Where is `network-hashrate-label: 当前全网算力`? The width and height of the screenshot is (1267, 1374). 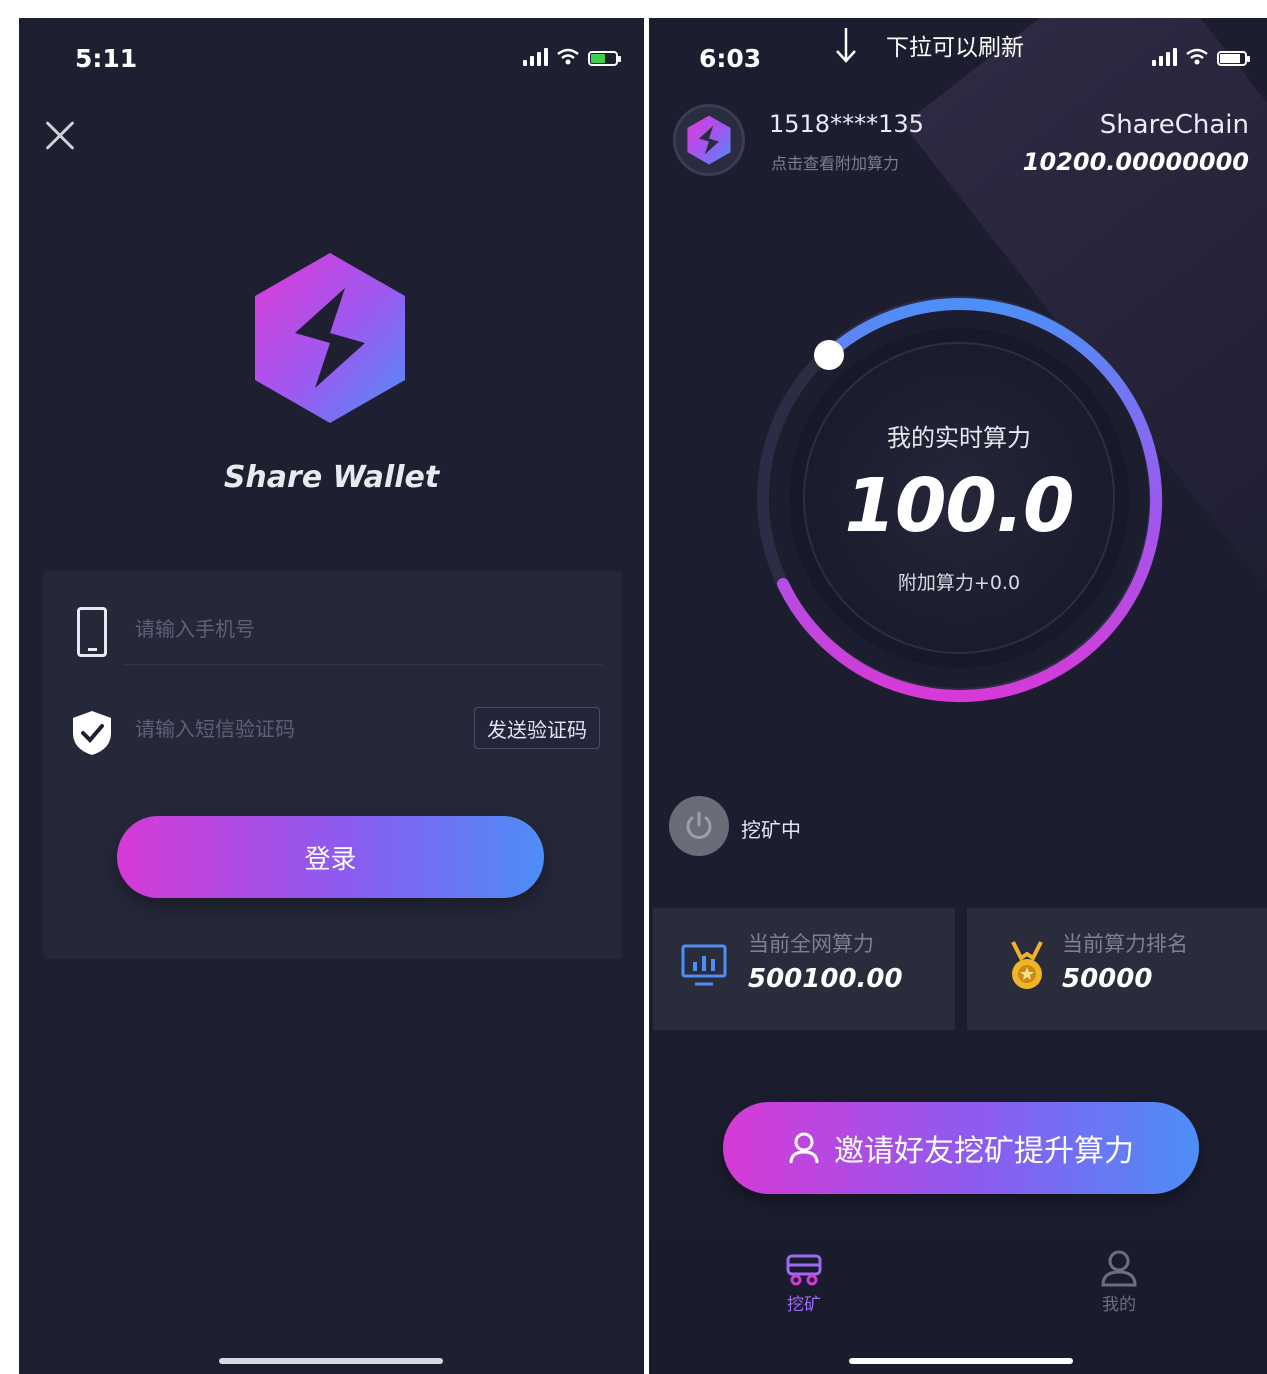
network-hashrate-label: 当前全网算力 is located at coordinates (811, 944).